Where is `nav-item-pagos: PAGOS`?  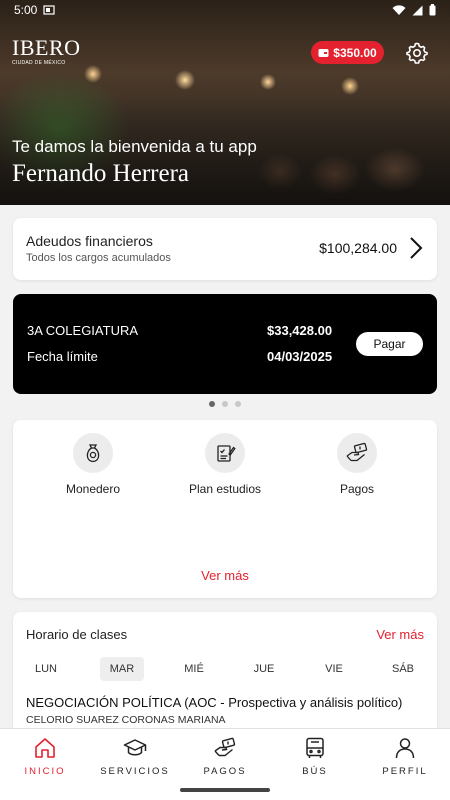
nav-item-pagos: PAGOS is located at coordinates (225, 756).